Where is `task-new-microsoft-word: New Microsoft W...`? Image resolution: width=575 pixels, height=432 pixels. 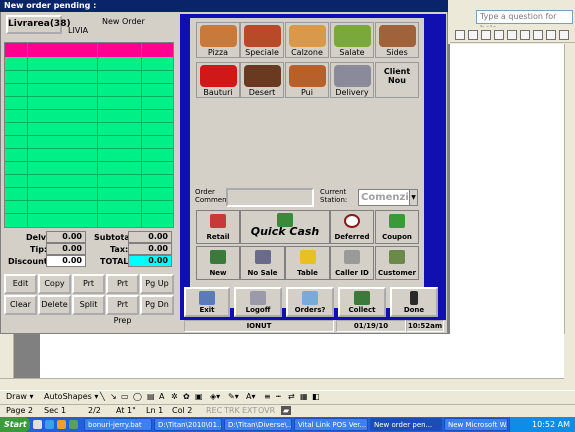
task-new-microsoft-word: New Microsoft W... is located at coordinates (476, 424).